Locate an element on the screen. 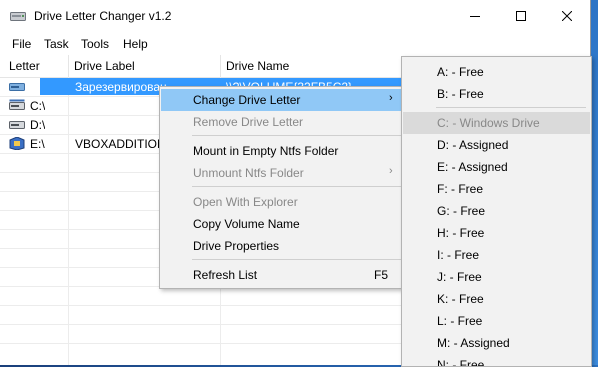  submenu-item-h: H: - Free is located at coordinates (496, 233).